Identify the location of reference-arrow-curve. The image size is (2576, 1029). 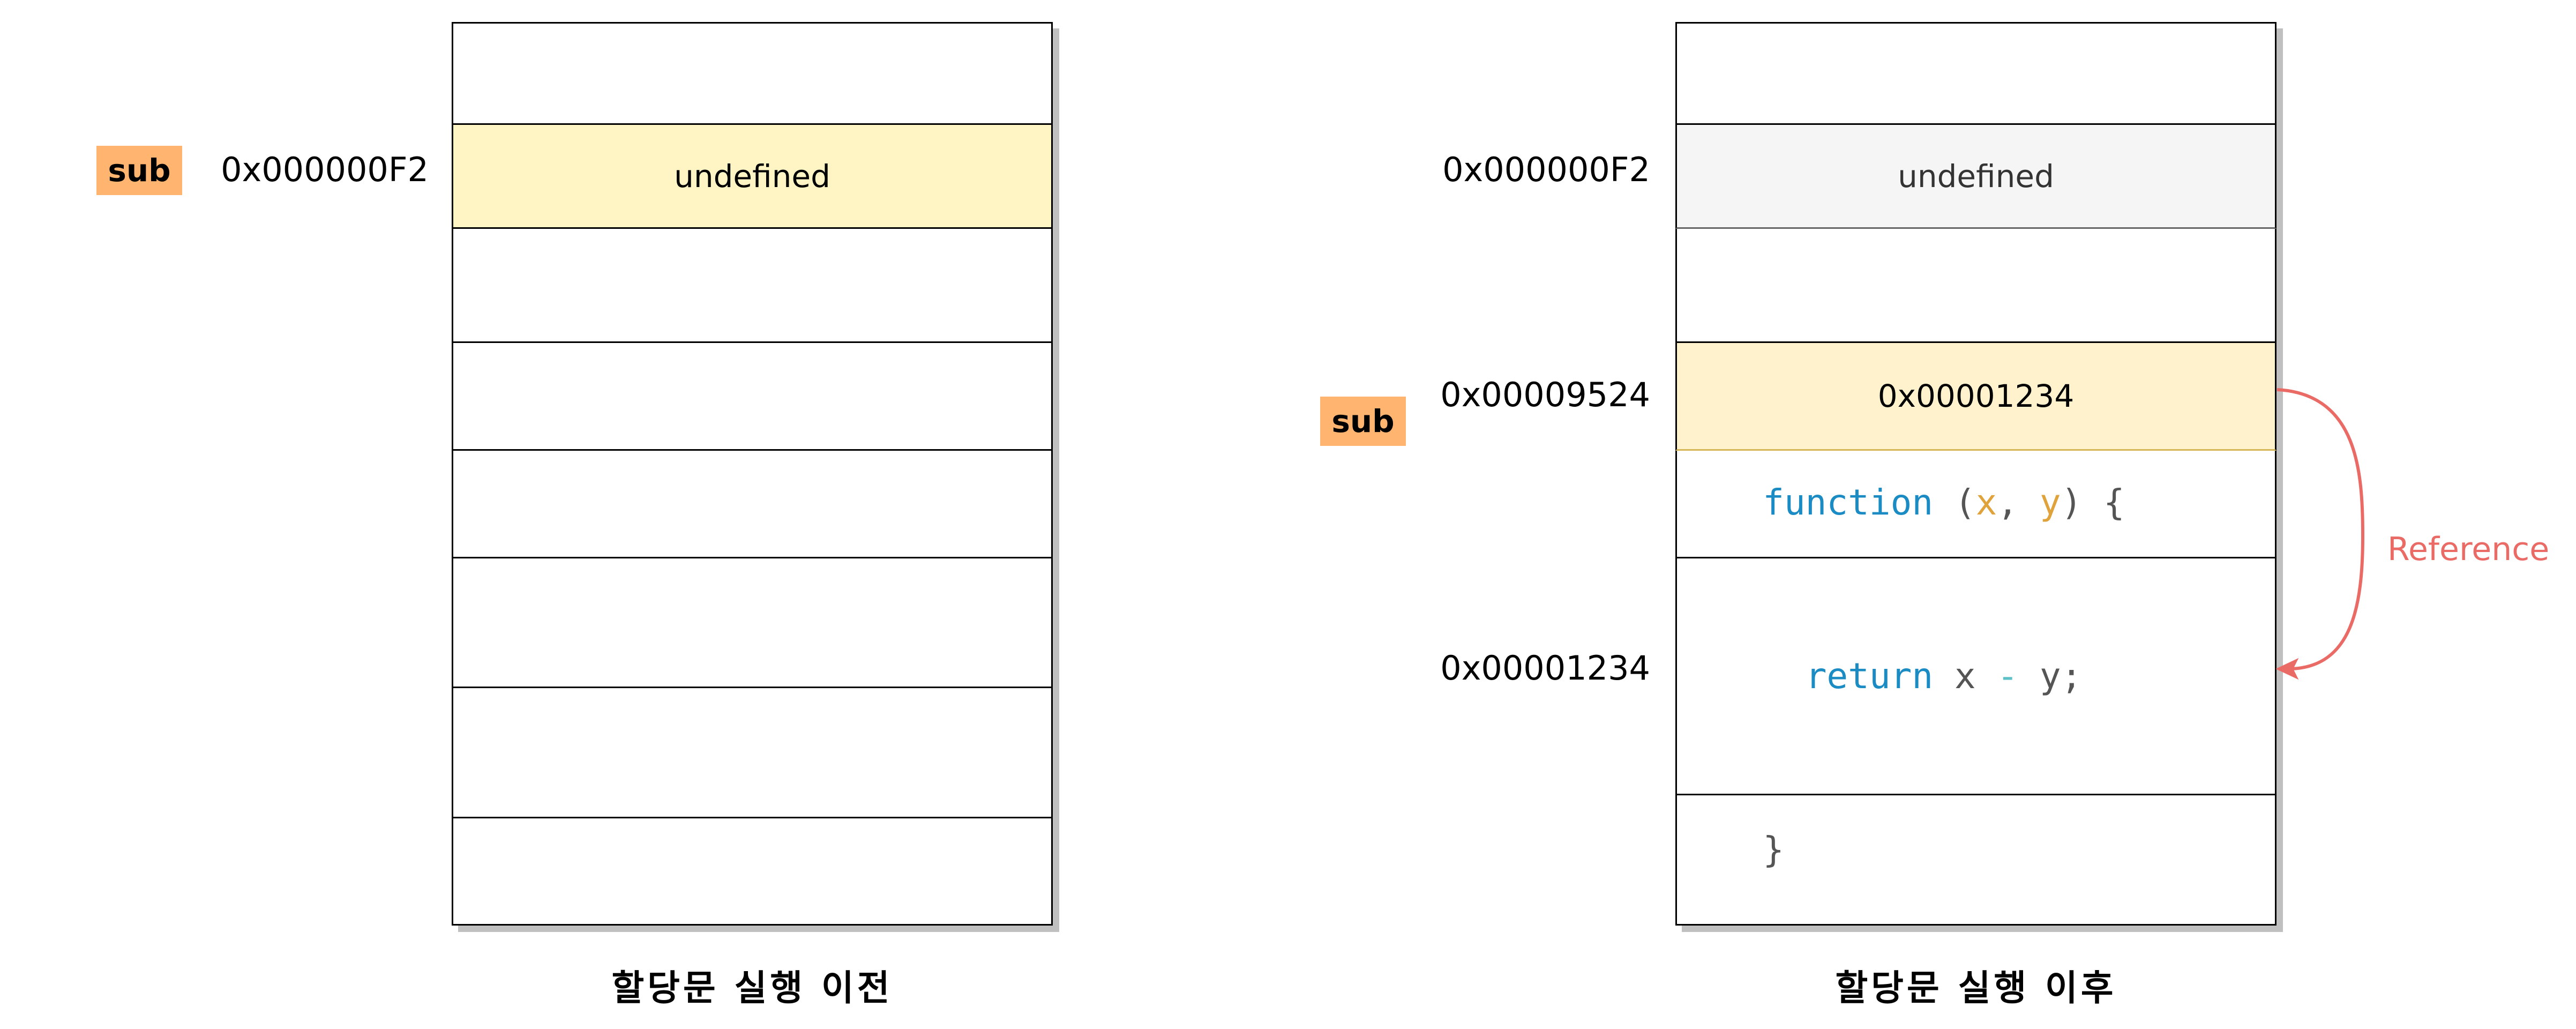
(2321, 529).